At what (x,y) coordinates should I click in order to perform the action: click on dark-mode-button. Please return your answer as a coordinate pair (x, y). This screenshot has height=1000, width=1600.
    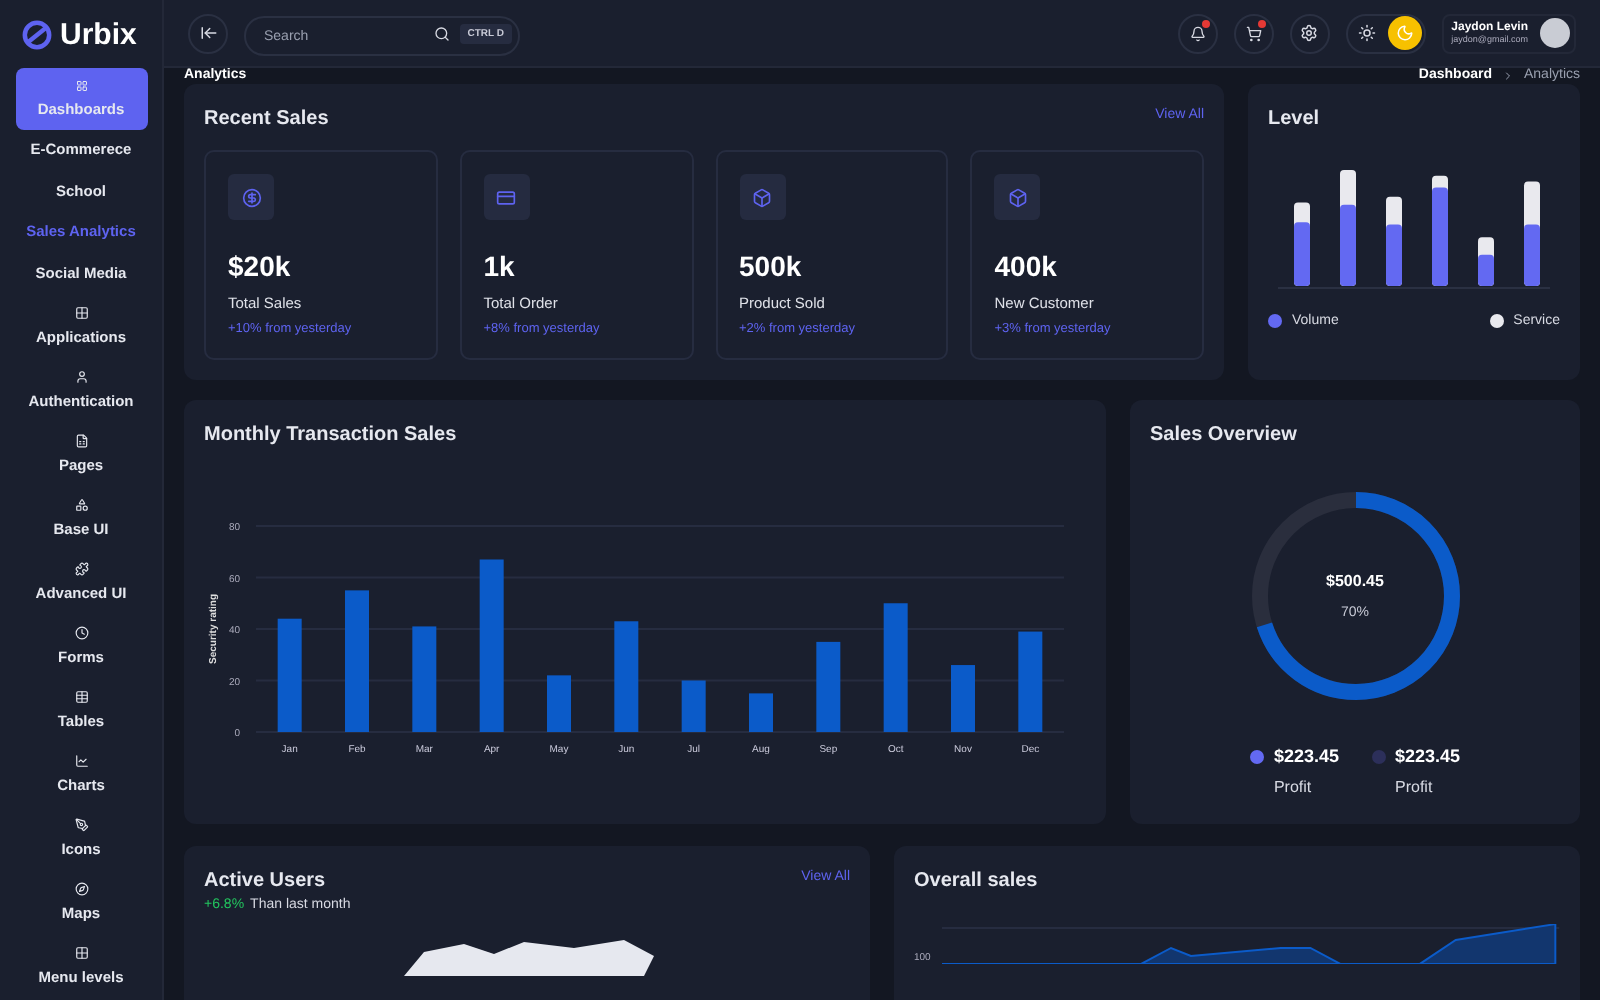
    Looking at the image, I should click on (1404, 33).